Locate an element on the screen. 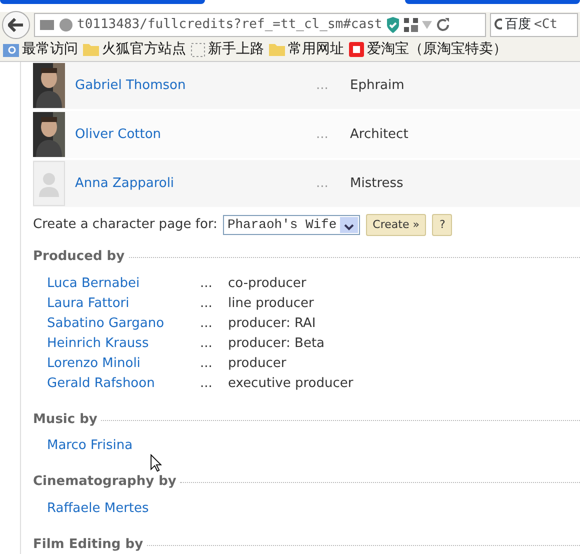 This screenshot has width=580, height=554. character-name: Mistress is located at coordinates (377, 183).